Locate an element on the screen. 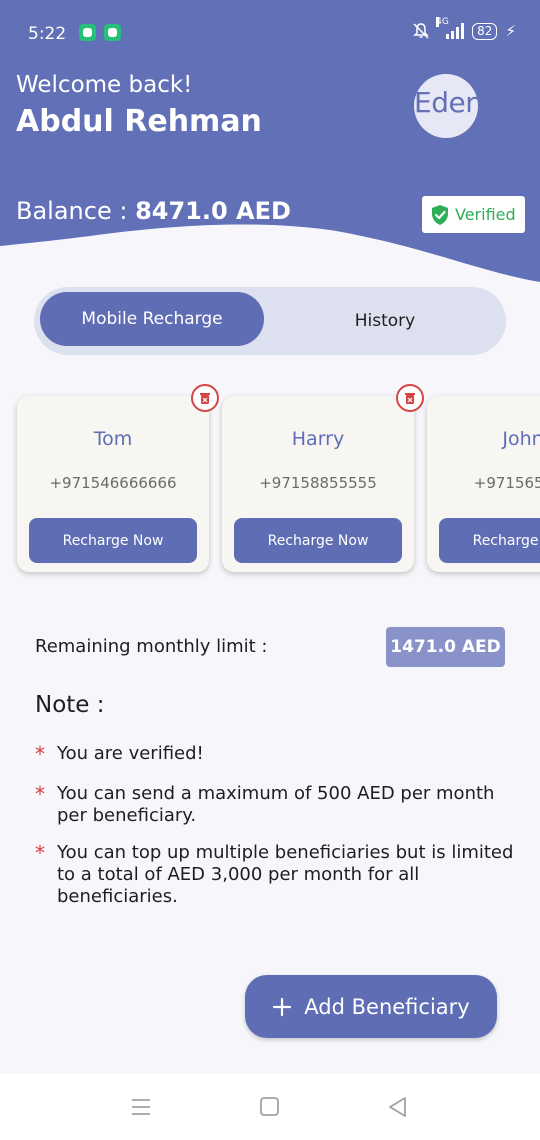  beneficiary-card: Tom +971546666666 Recharge Now is located at coordinates (113, 484).